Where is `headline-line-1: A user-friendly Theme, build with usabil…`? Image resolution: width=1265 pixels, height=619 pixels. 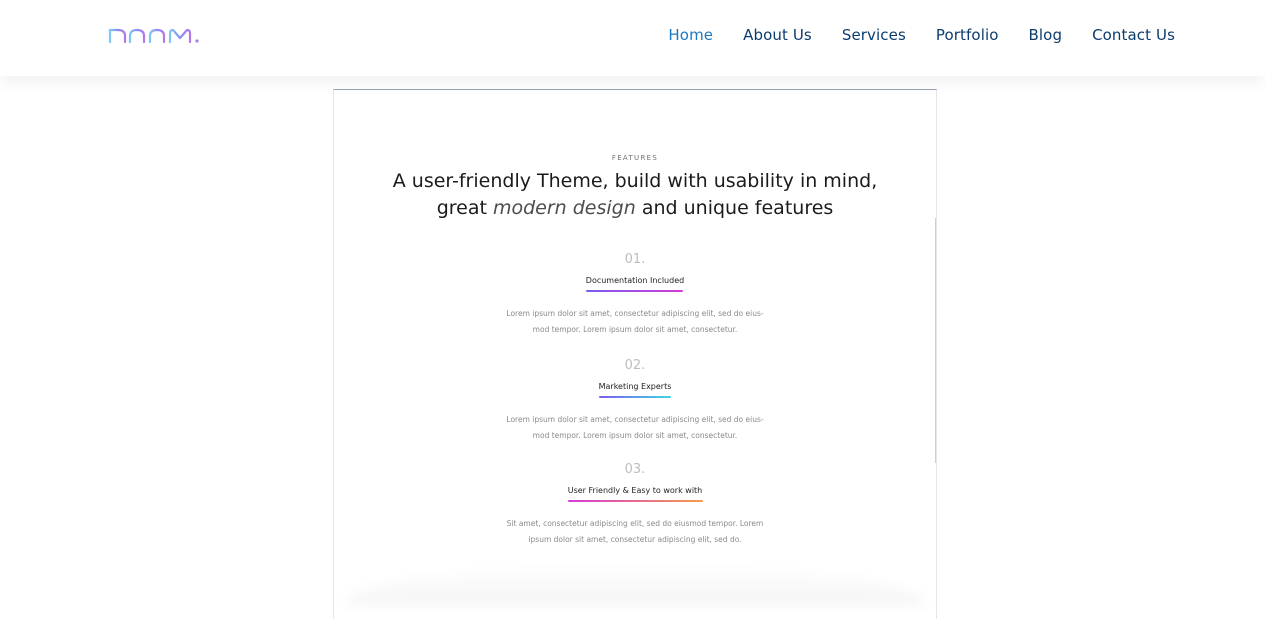
headline-line-1: A user-friendly Theme, build with usabil… is located at coordinates (635, 181).